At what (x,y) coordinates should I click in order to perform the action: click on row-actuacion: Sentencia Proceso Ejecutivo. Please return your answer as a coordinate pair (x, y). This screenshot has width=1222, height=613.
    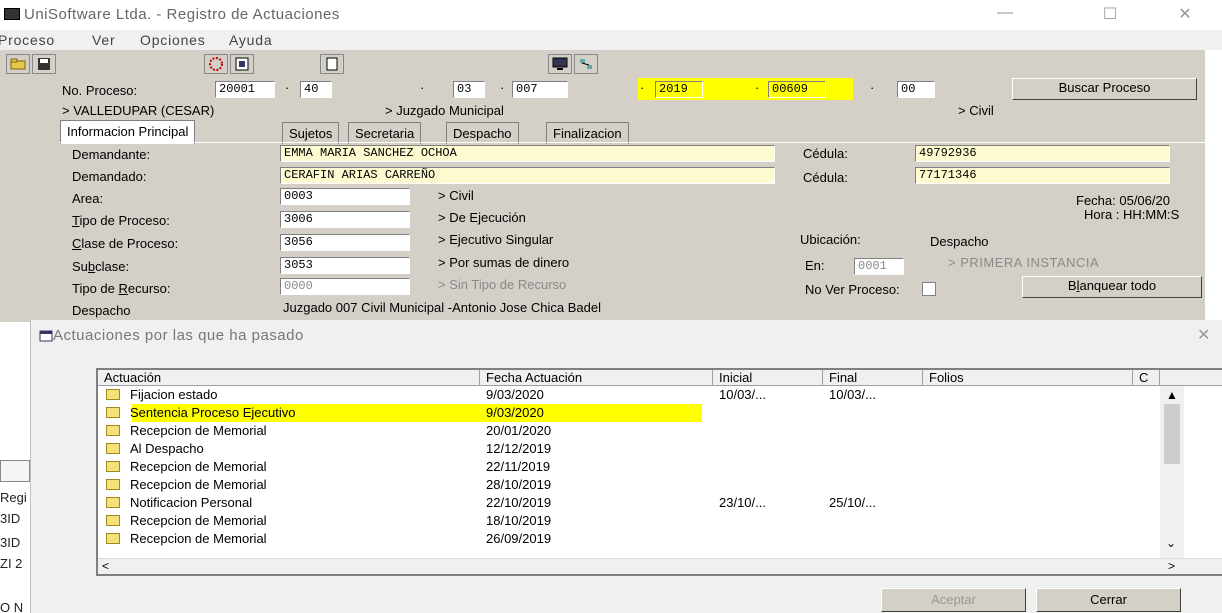
    Looking at the image, I should click on (213, 412).